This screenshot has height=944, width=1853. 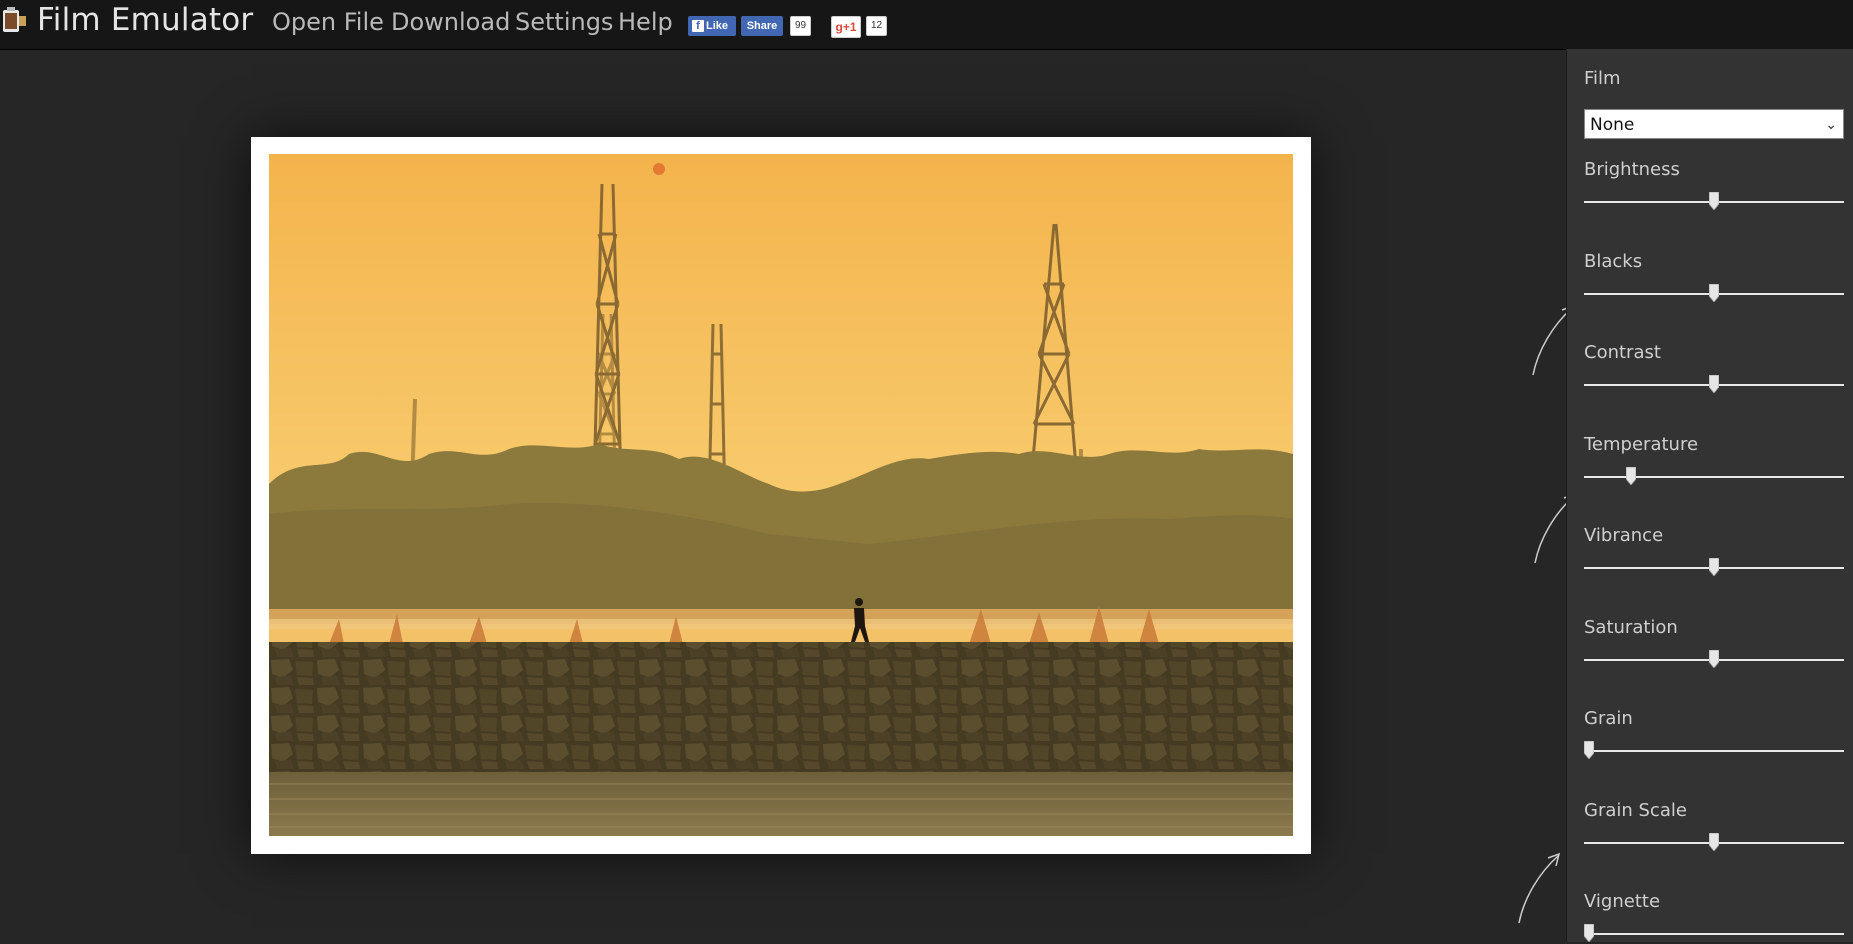 What do you see at coordinates (801, 26) in the screenshot?
I see `facebook-share-count: 99` at bounding box center [801, 26].